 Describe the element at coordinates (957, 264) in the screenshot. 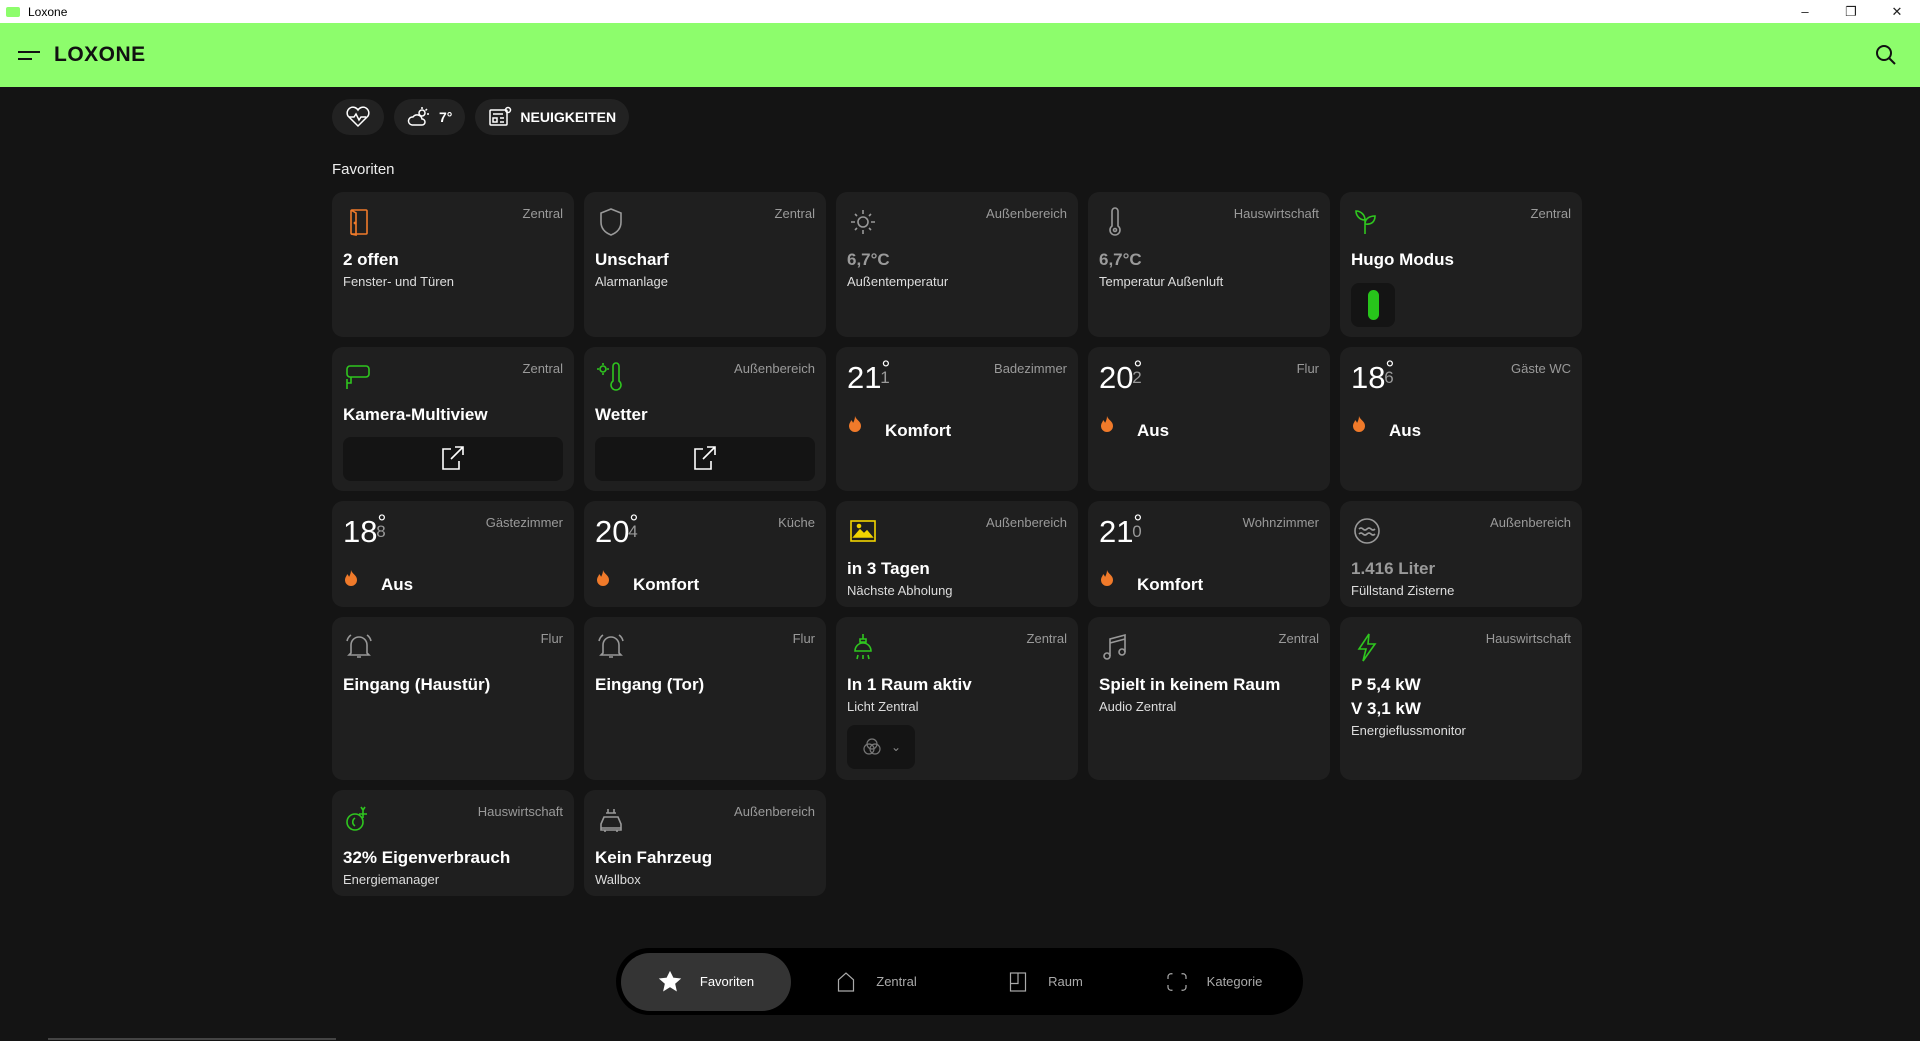

I see `favorite-card: Außenbereich 6,7°C Außentemperatur` at that location.